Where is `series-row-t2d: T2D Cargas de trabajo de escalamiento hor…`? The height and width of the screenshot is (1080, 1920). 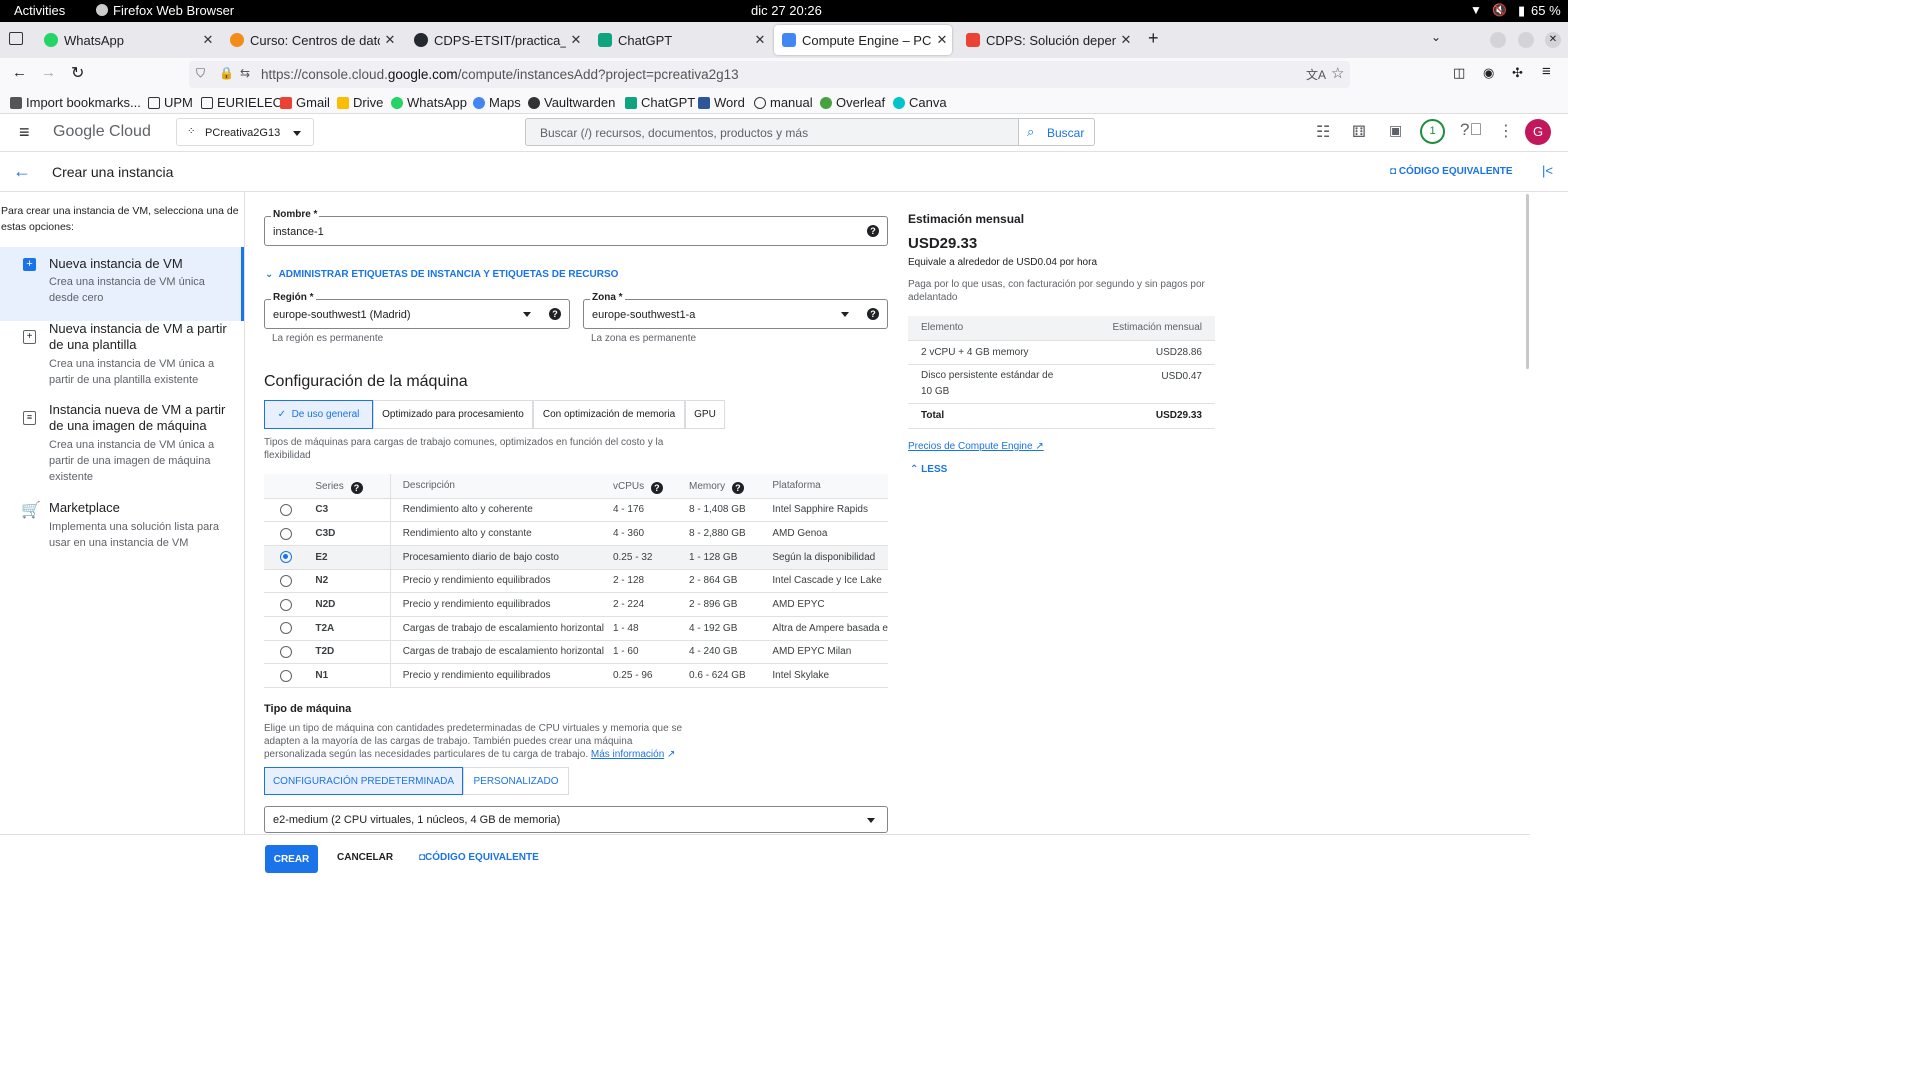 series-row-t2d: T2D Cargas de trabajo de escalamiento hor… is located at coordinates (576, 652).